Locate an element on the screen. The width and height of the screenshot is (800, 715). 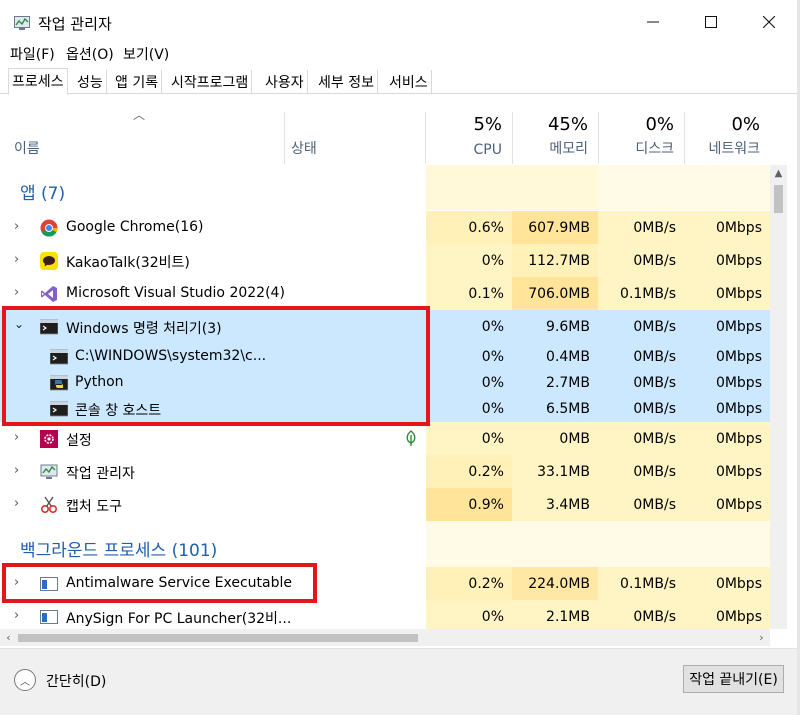
group-title: 앱 (7) is located at coordinates (43, 194).